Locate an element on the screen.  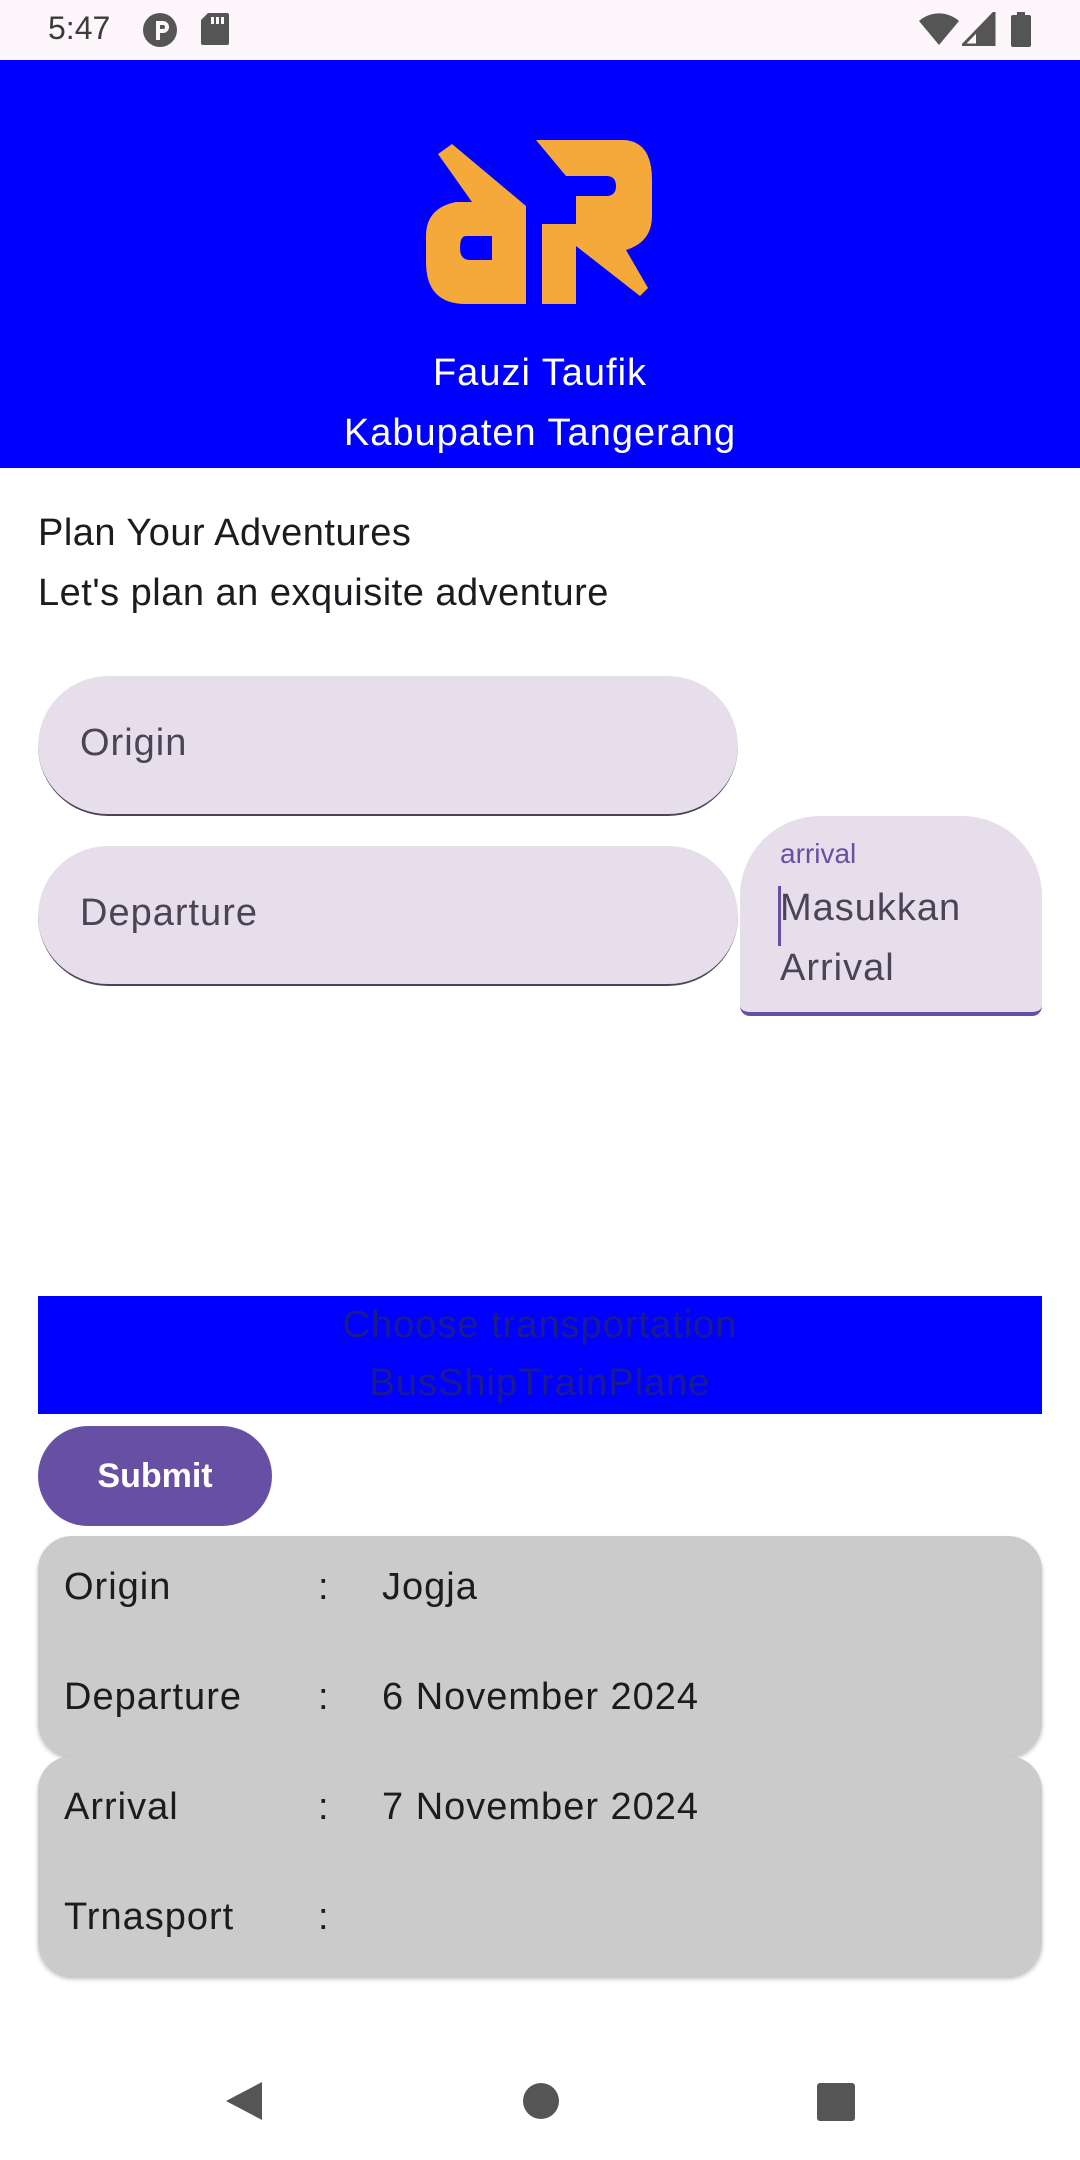
sd-card-icon is located at coordinates (215, 29).